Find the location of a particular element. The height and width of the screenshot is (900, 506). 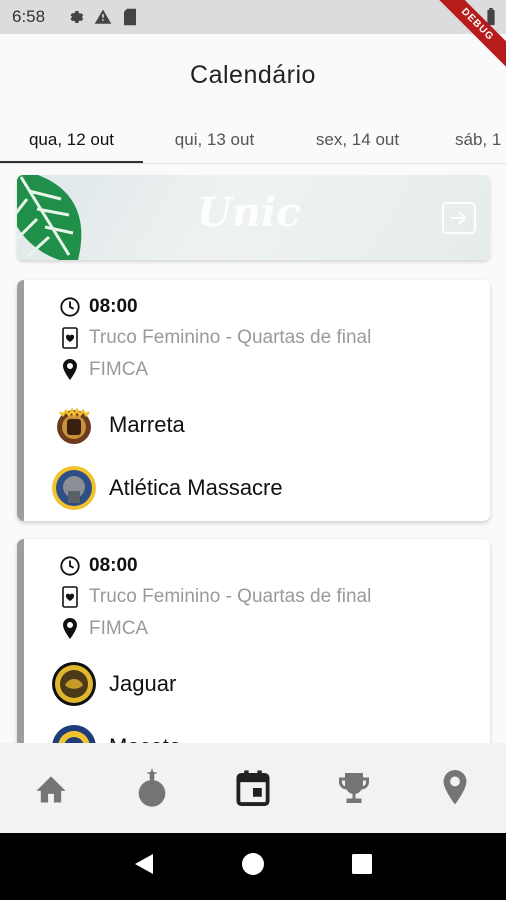

home-icon is located at coordinates (51, 789).